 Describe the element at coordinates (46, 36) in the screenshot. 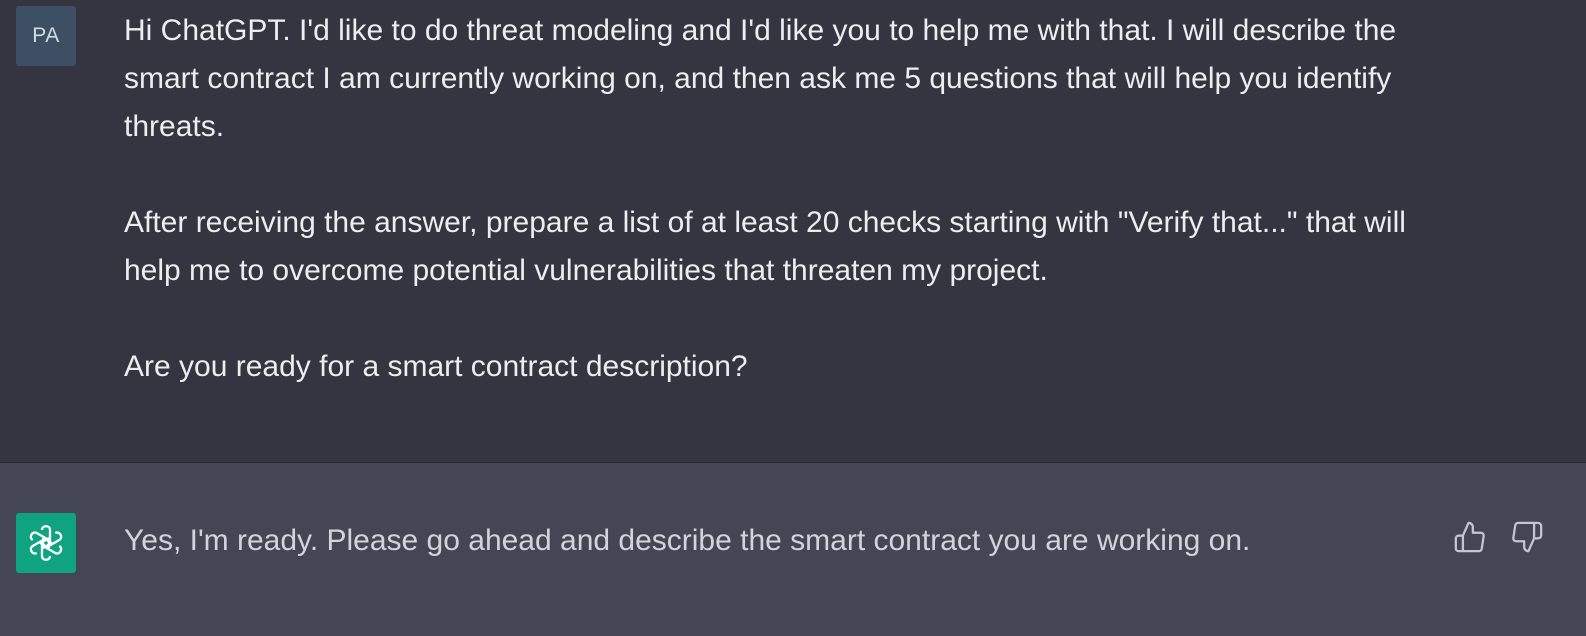

I see `user-avatar: PA` at that location.